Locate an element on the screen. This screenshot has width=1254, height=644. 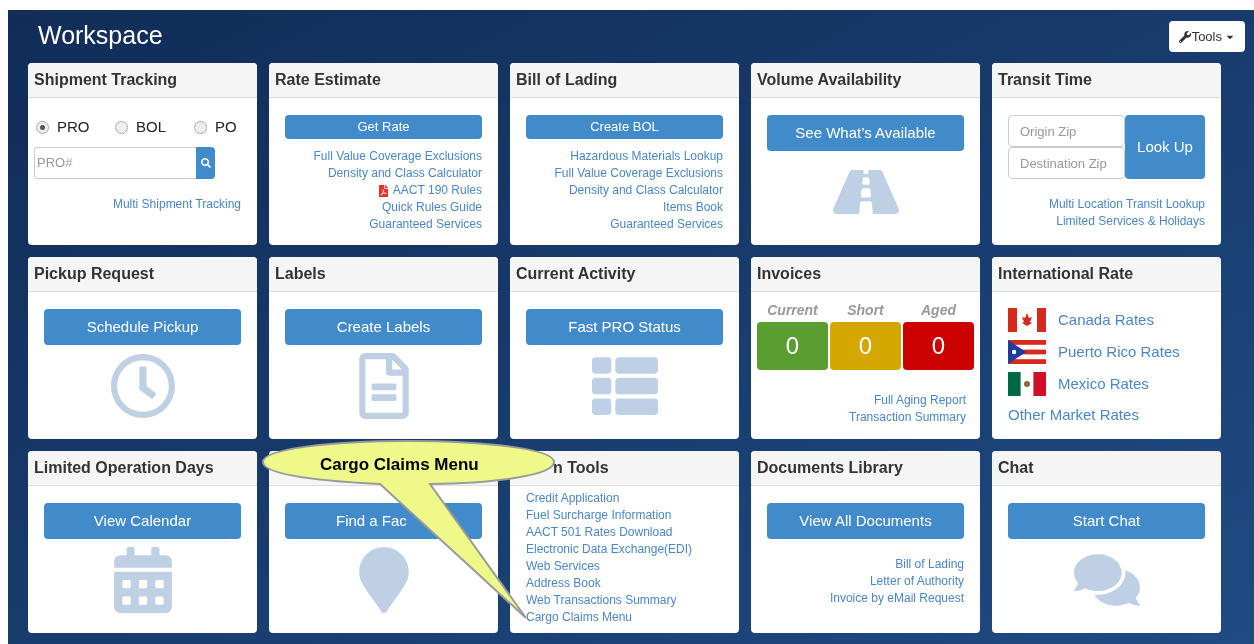
rate-link: Mexico Rates is located at coordinates (1103, 384).